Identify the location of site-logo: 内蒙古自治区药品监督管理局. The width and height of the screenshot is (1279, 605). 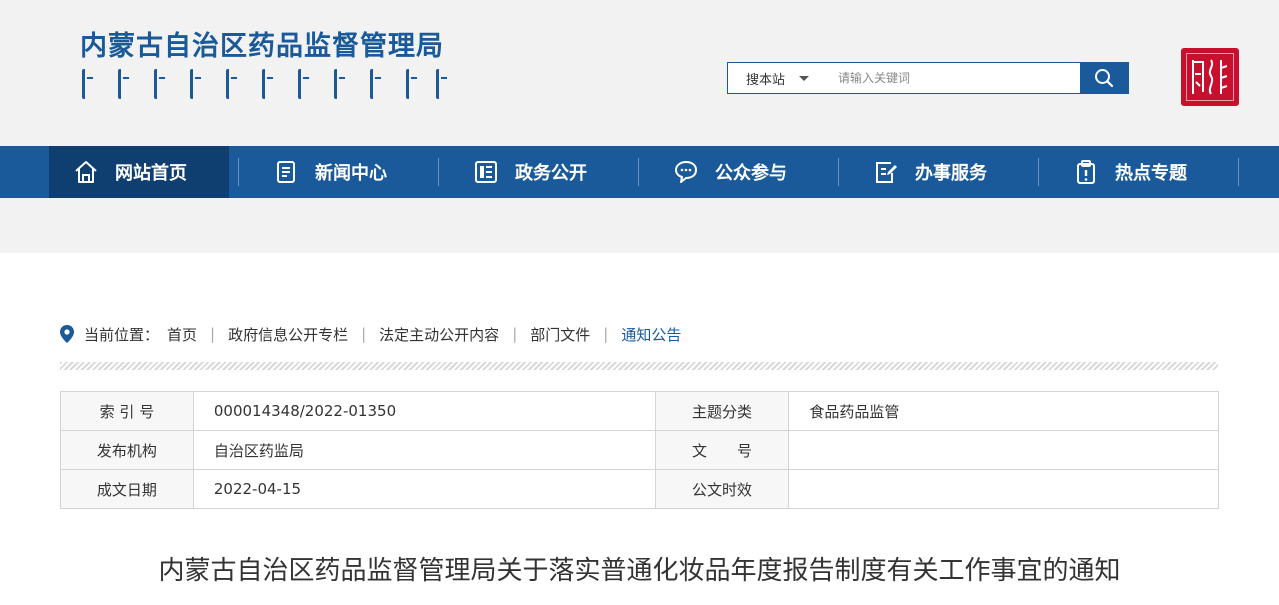
(263, 63).